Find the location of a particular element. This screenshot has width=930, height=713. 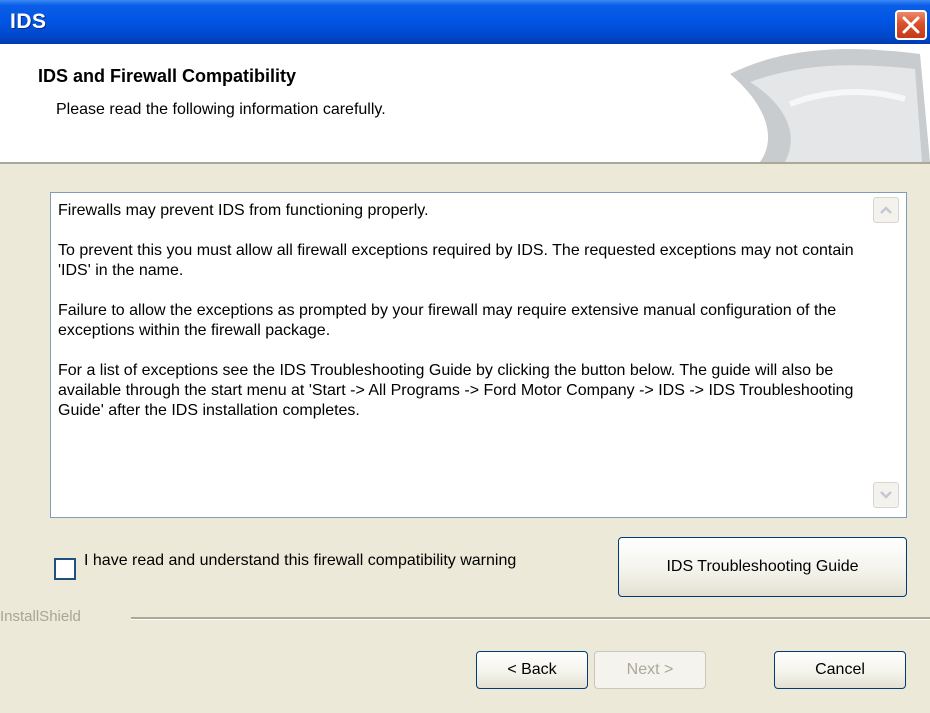

page-title: IDS and Firewall Compatibility is located at coordinates (167, 76).